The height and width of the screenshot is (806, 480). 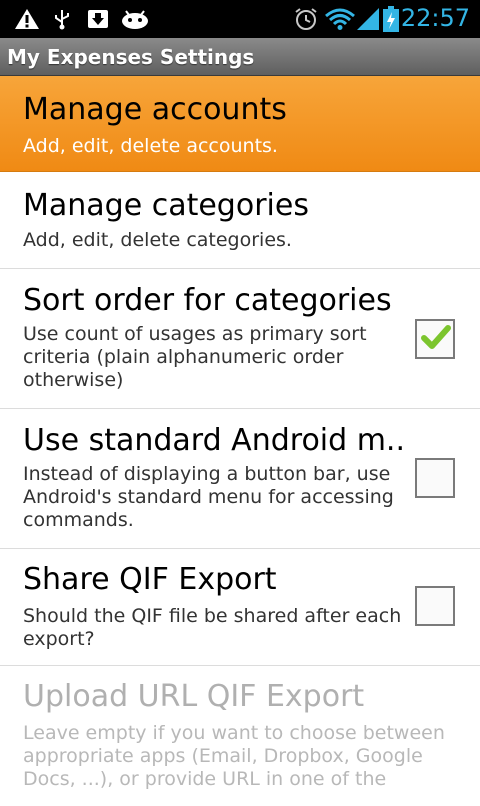 What do you see at coordinates (212, 616) in the screenshot?
I see `summary-line: Should the QIF file be shared after each` at bounding box center [212, 616].